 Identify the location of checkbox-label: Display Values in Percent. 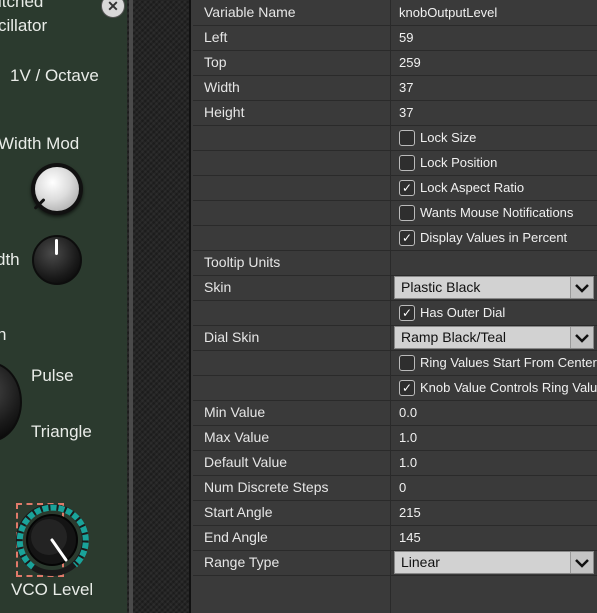
(494, 237).